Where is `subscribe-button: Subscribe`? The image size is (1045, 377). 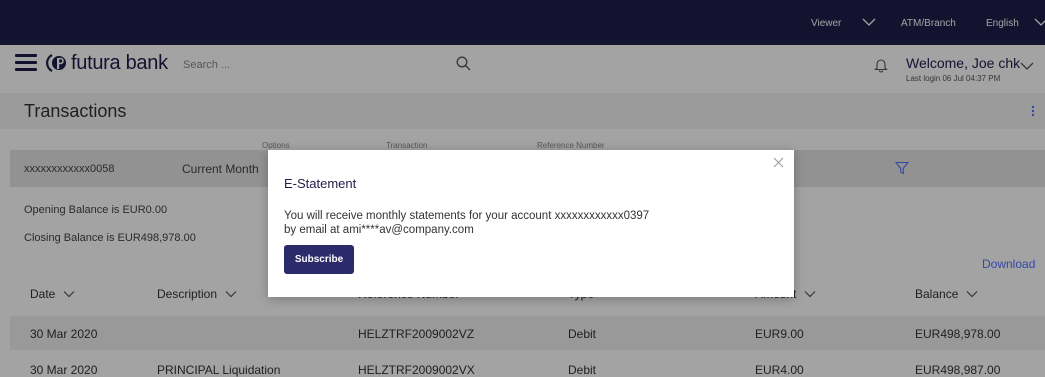 subscribe-button: Subscribe is located at coordinates (319, 259).